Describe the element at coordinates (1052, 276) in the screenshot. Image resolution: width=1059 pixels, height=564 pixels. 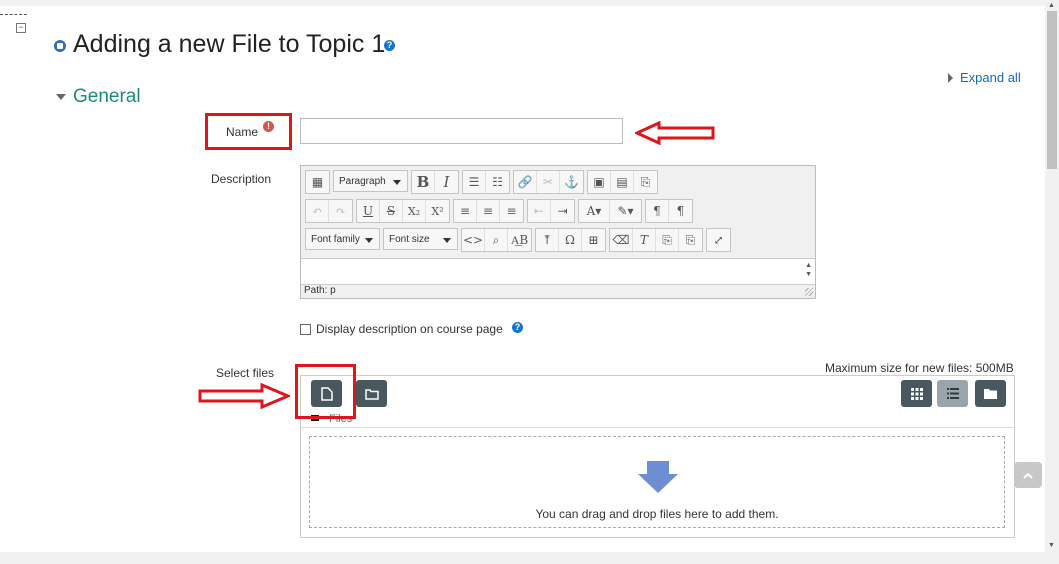
I see `page-scrollbar: ▲ ▼` at that location.